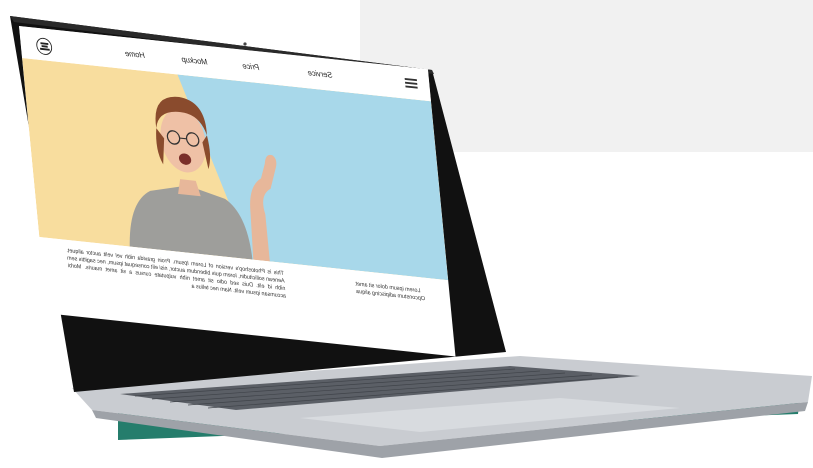 The height and width of the screenshot is (468, 813). What do you see at coordinates (134, 54) in the screenshot?
I see `nav-home: Home` at bounding box center [134, 54].